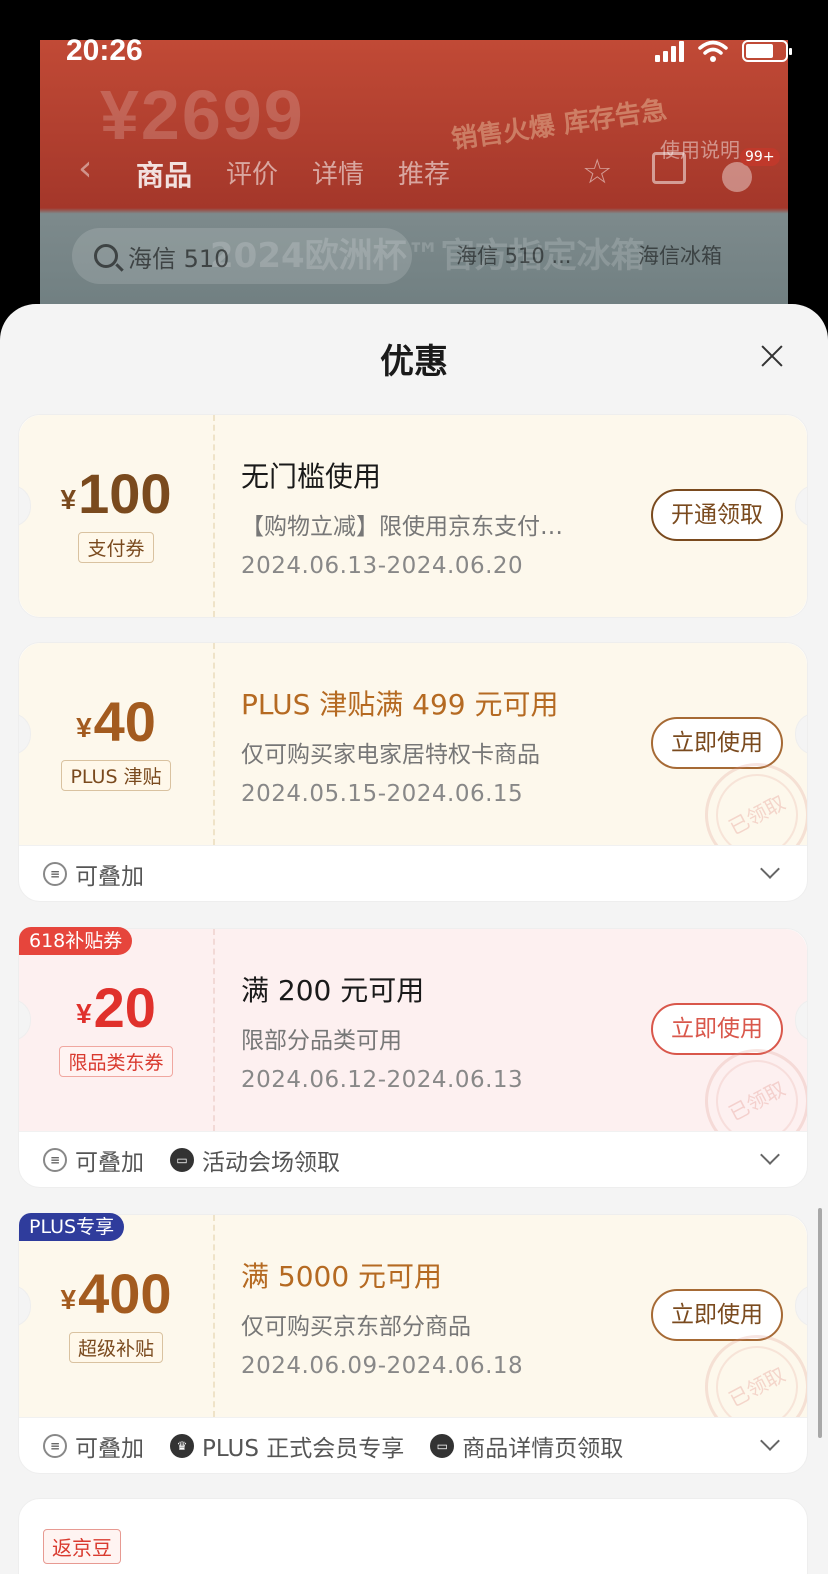  What do you see at coordinates (182, 1445) in the screenshot?
I see `crown-icon: ♛` at bounding box center [182, 1445].